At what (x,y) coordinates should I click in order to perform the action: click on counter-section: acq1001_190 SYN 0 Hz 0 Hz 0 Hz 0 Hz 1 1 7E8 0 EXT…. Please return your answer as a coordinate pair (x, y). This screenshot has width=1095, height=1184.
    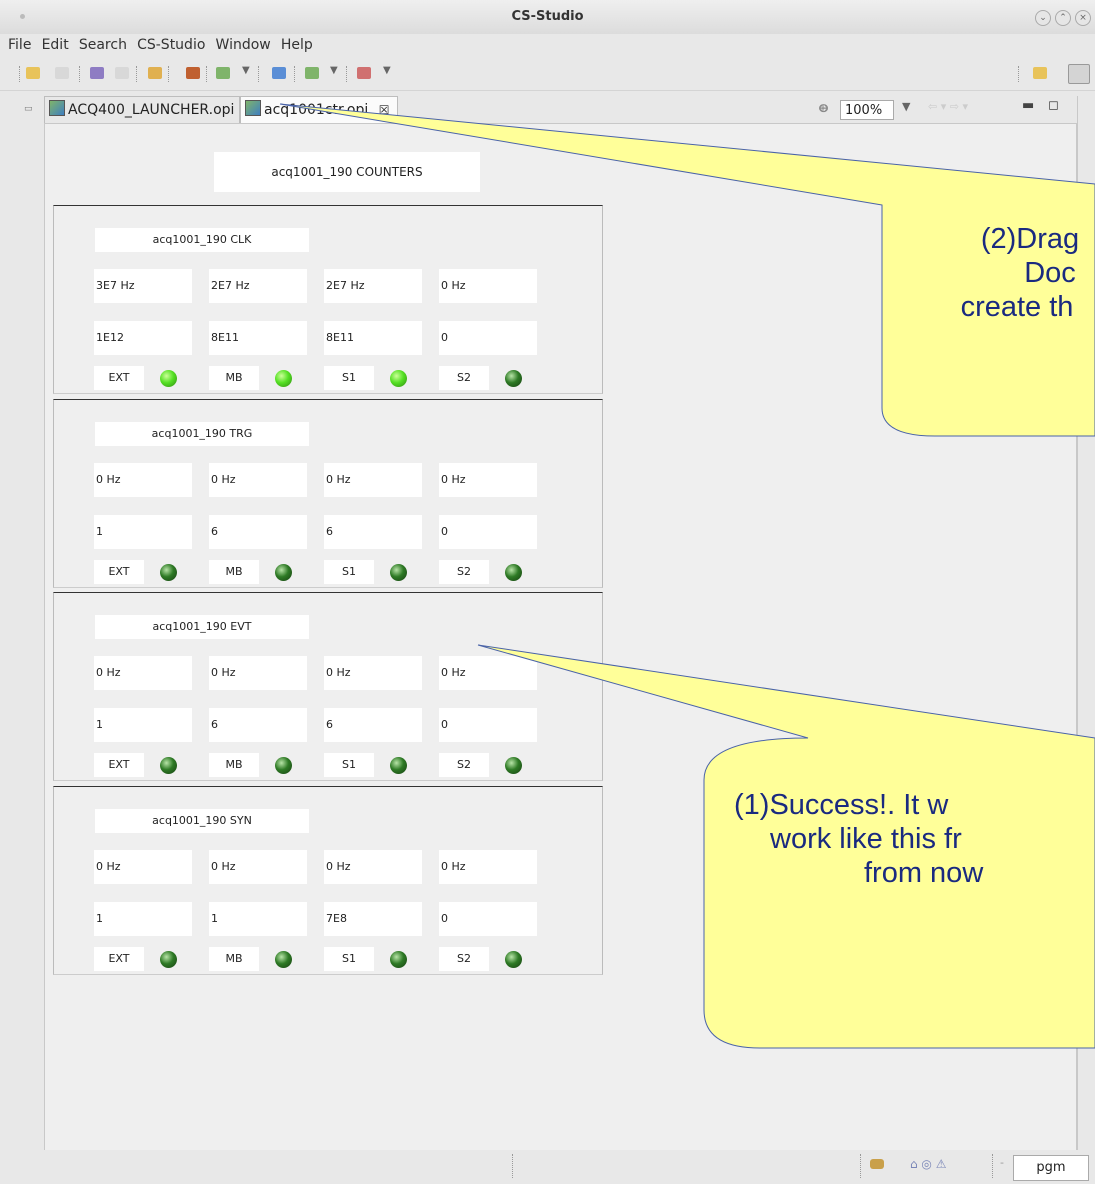
    Looking at the image, I should click on (328, 880).